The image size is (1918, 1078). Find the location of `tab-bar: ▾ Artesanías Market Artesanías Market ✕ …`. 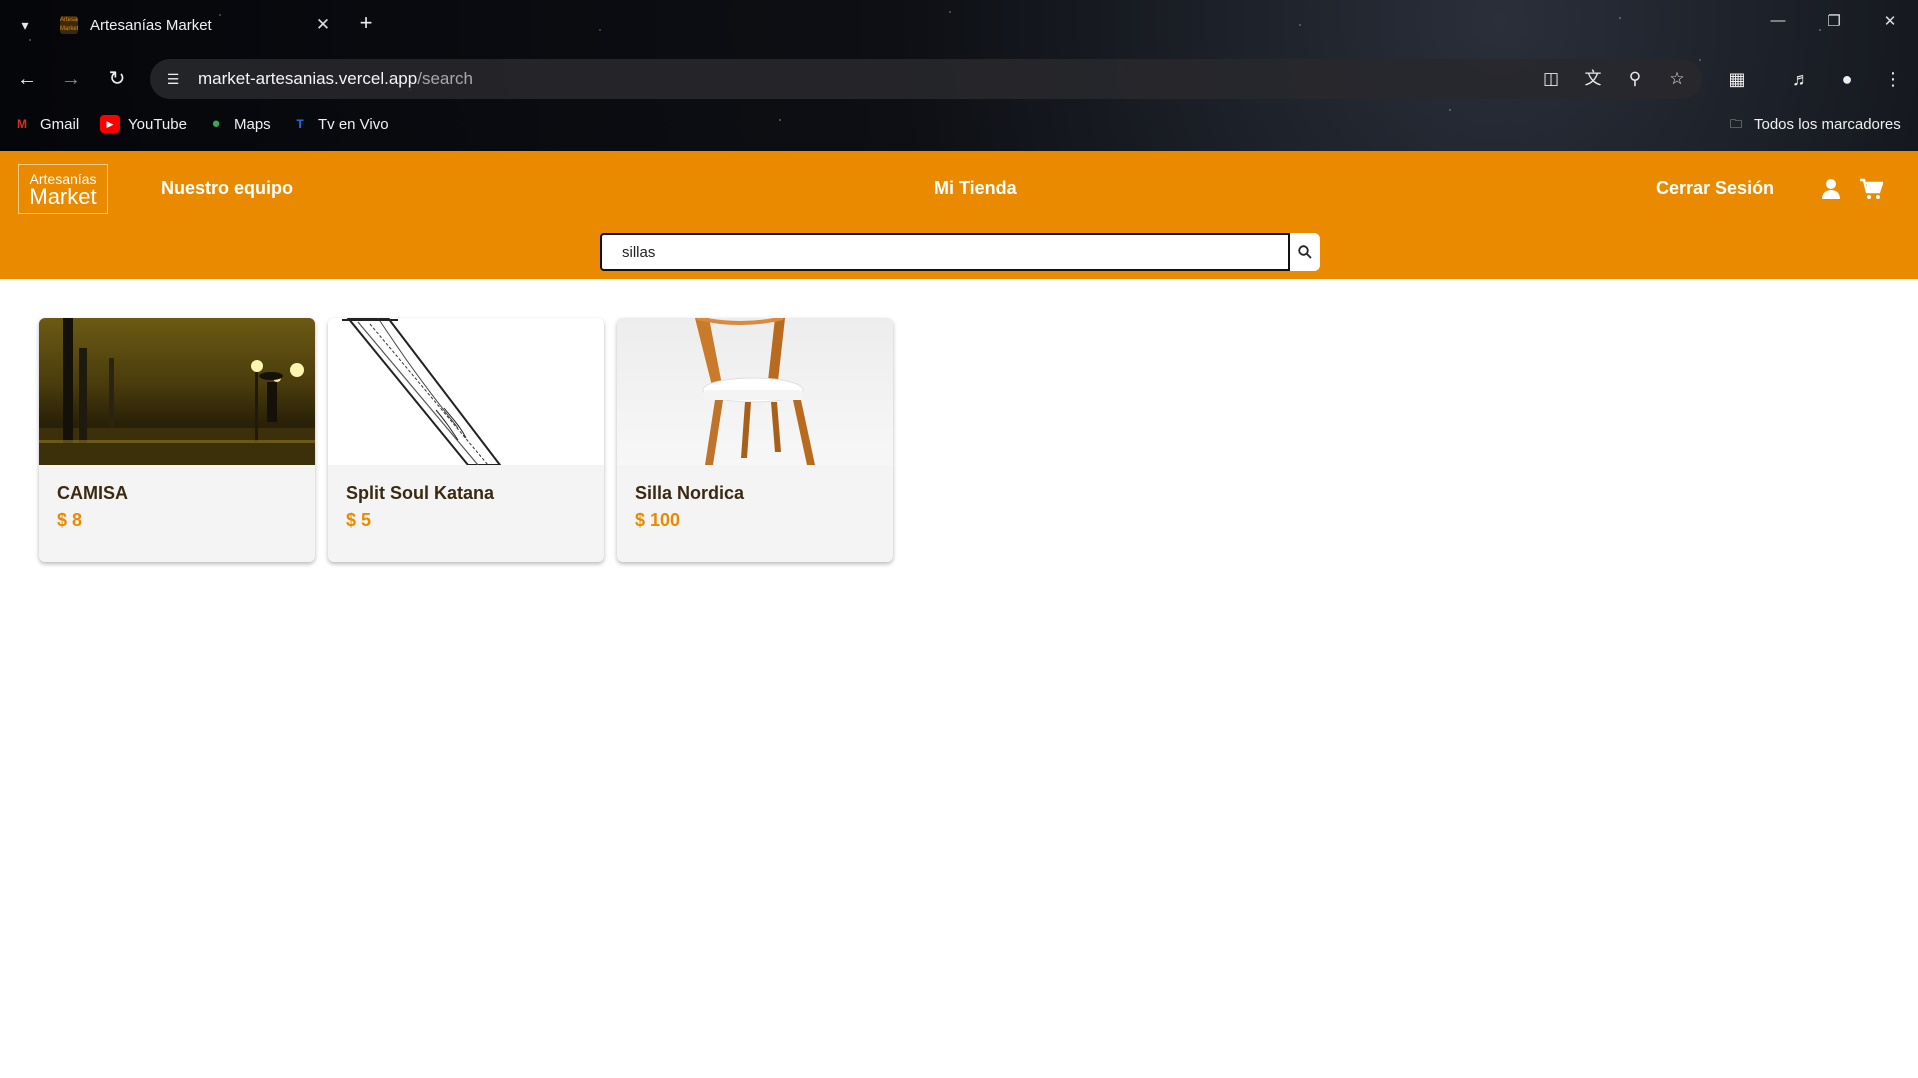

tab-bar: ▾ Artesanías Market Artesanías Market ✕ … is located at coordinates (959, 25).